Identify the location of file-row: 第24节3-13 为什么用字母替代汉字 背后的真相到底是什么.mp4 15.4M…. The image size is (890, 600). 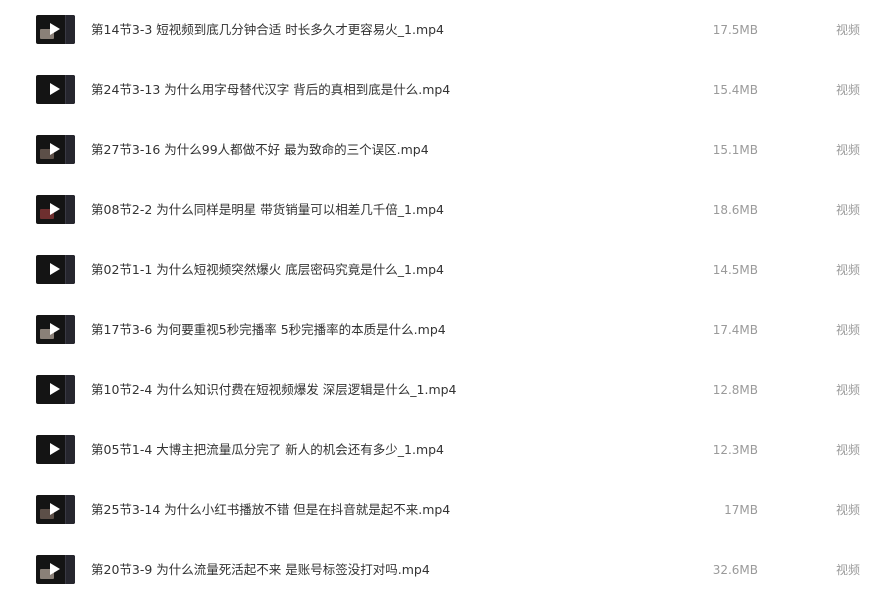
(445, 90).